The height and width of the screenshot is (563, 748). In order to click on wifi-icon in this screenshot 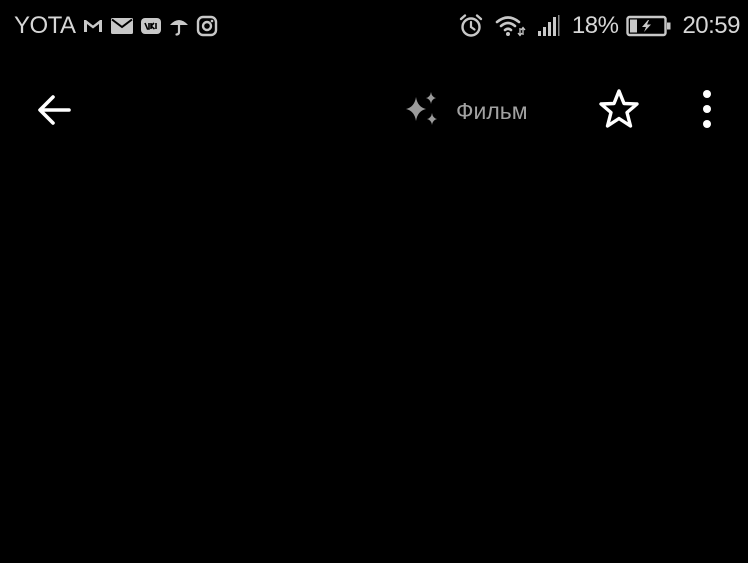, I will do `click(510, 26)`.